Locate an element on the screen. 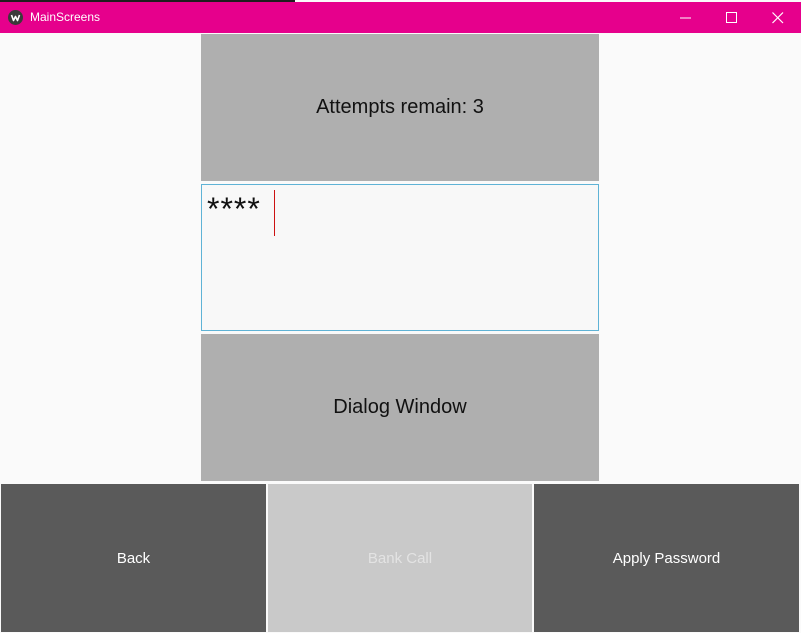 This screenshot has width=801, height=633. text-caret is located at coordinates (274, 213).